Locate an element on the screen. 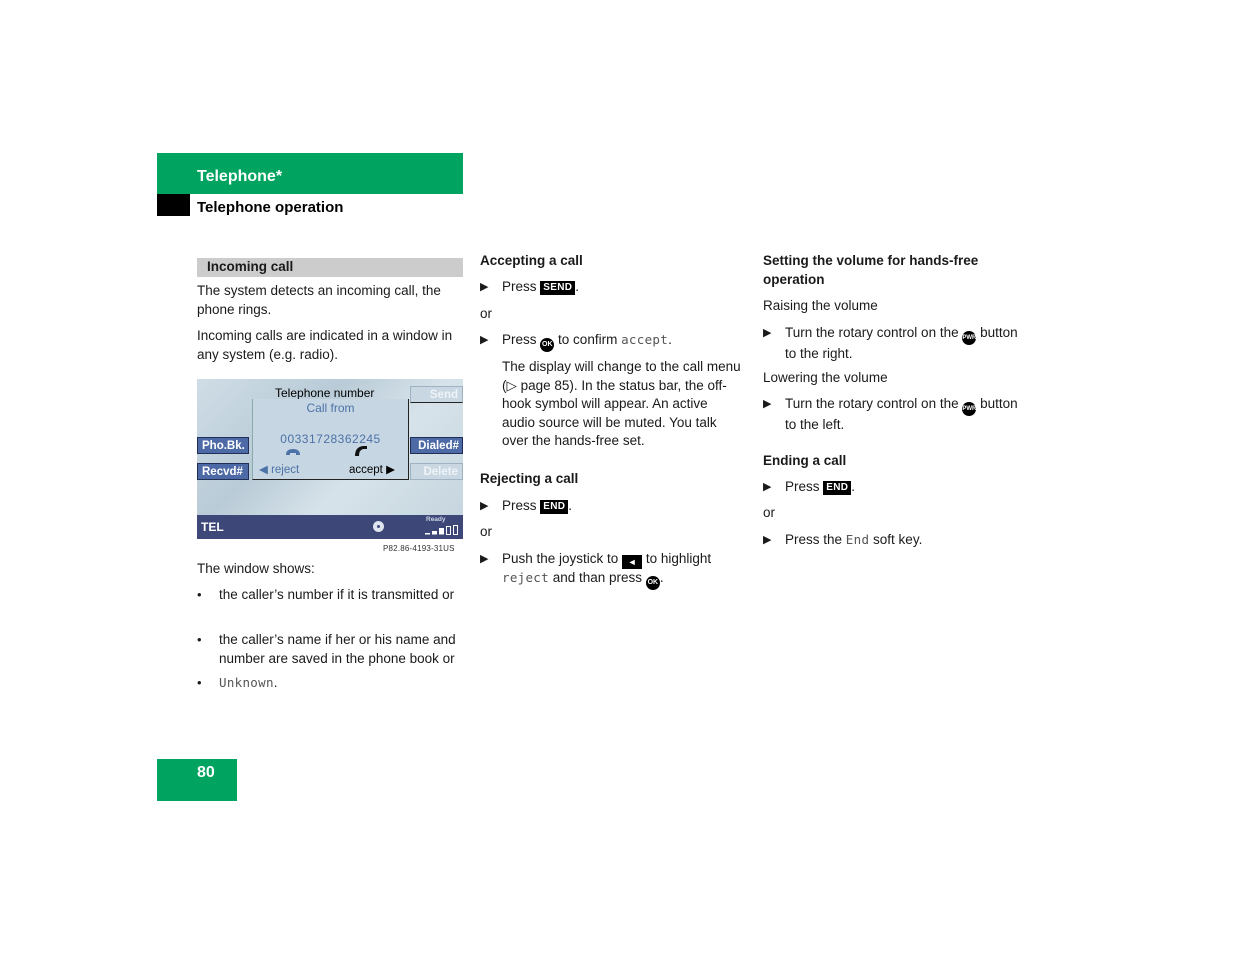 Image resolution: width=1235 pixels, height=954 pixels. ready-indicator: Ready is located at coordinates (436, 519).